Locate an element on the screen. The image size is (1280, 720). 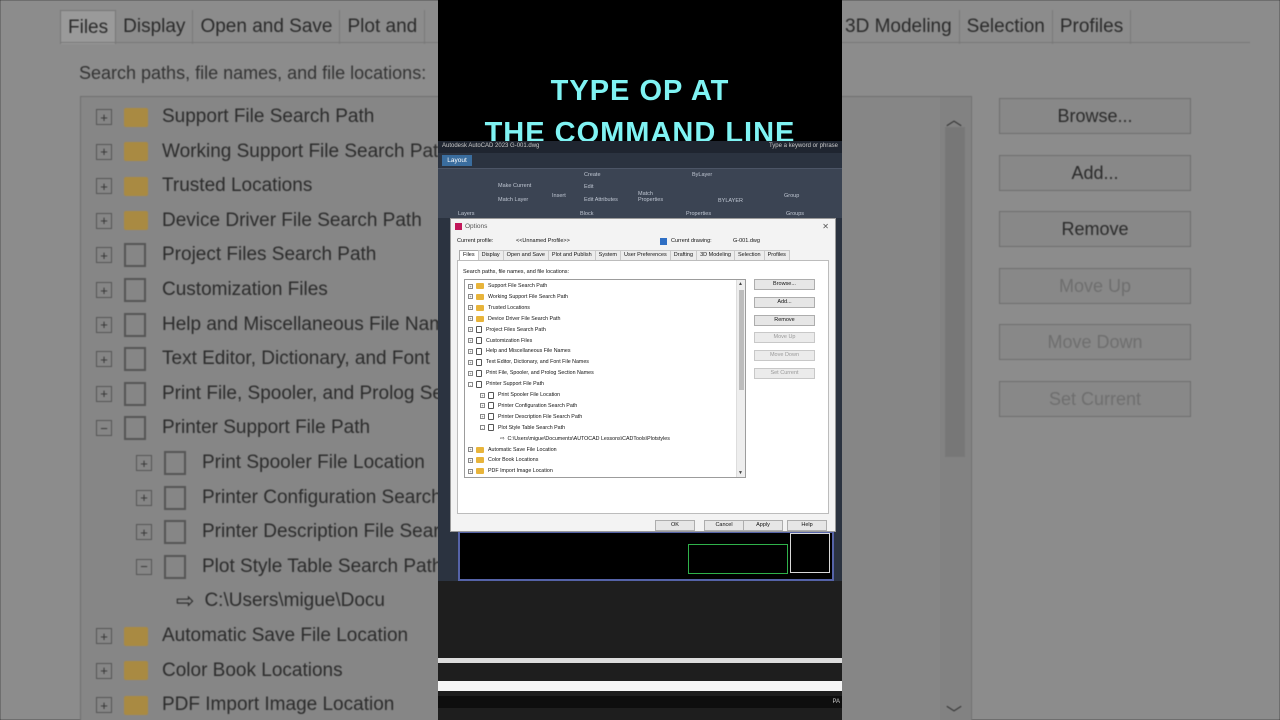
bg-tab-right-0: 3D Modeling is located at coordinates (899, 27).